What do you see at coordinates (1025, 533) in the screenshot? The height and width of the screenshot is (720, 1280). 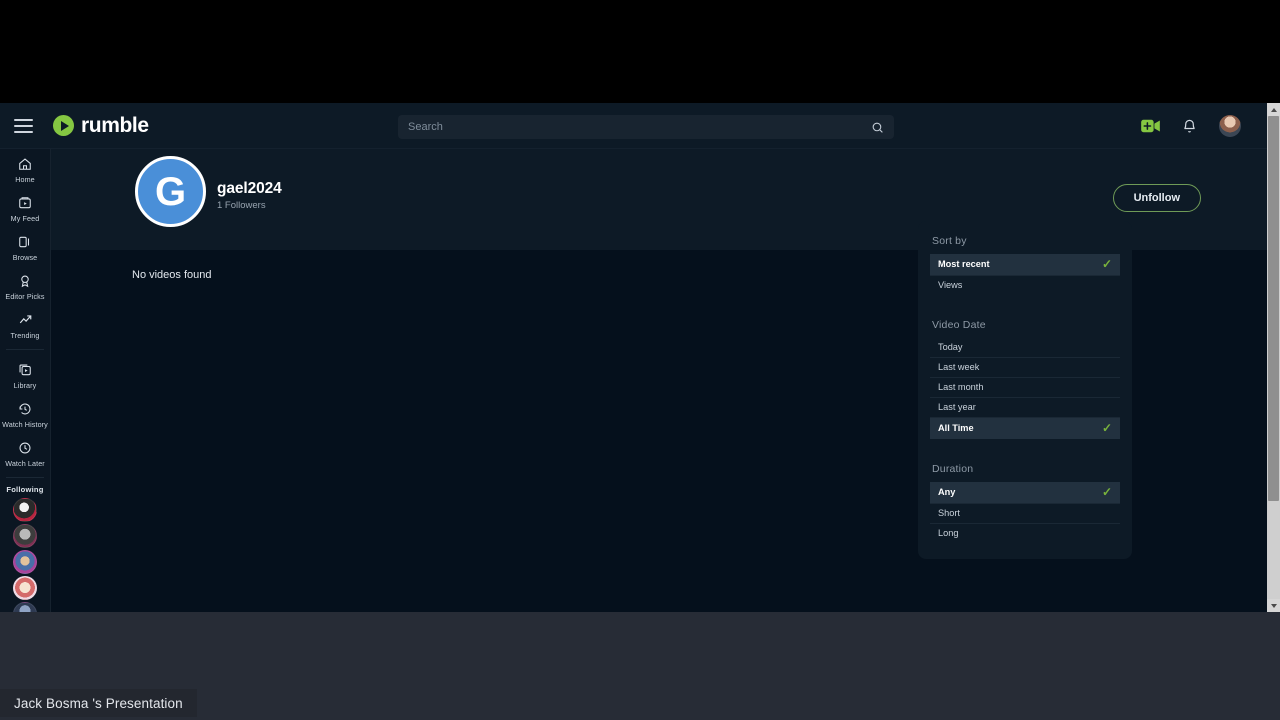 I see `filter-option-long: Long` at bounding box center [1025, 533].